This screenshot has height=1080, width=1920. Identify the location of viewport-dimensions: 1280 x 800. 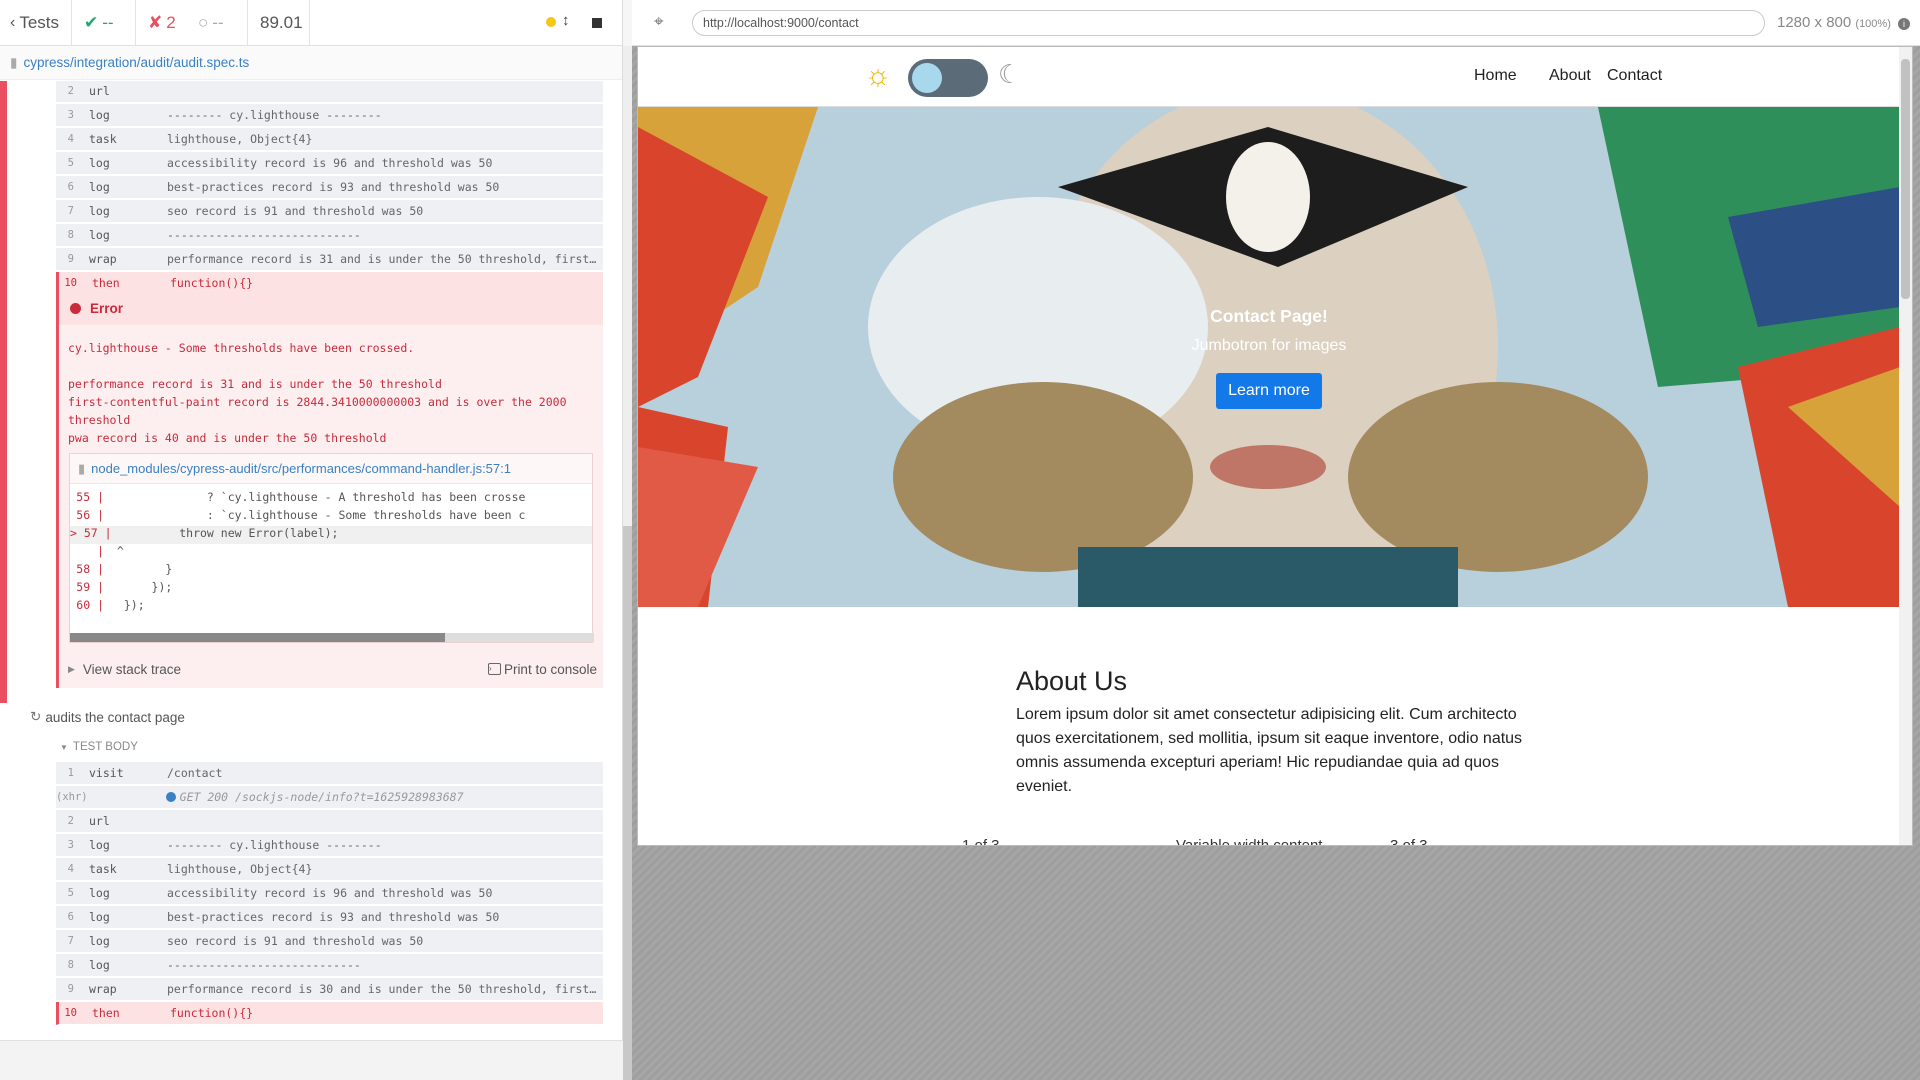
(1814, 22).